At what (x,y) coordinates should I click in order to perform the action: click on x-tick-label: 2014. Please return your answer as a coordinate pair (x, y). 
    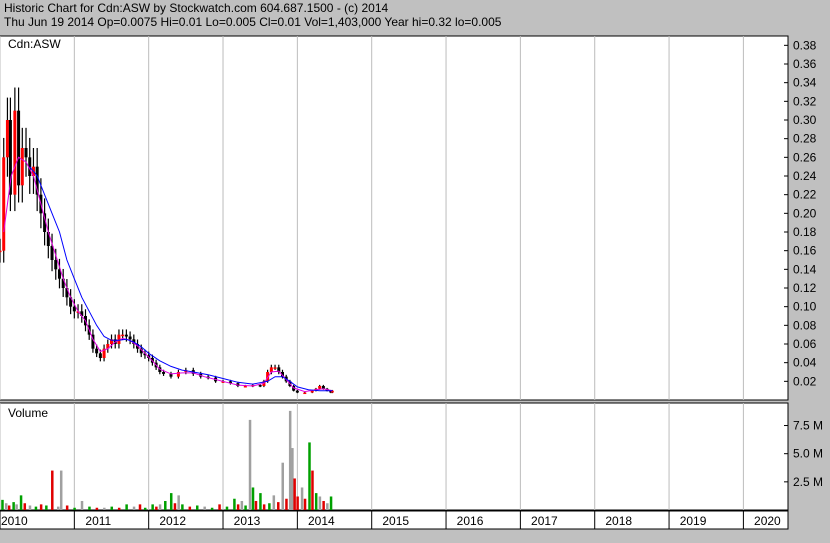
    Looking at the image, I should click on (321, 521).